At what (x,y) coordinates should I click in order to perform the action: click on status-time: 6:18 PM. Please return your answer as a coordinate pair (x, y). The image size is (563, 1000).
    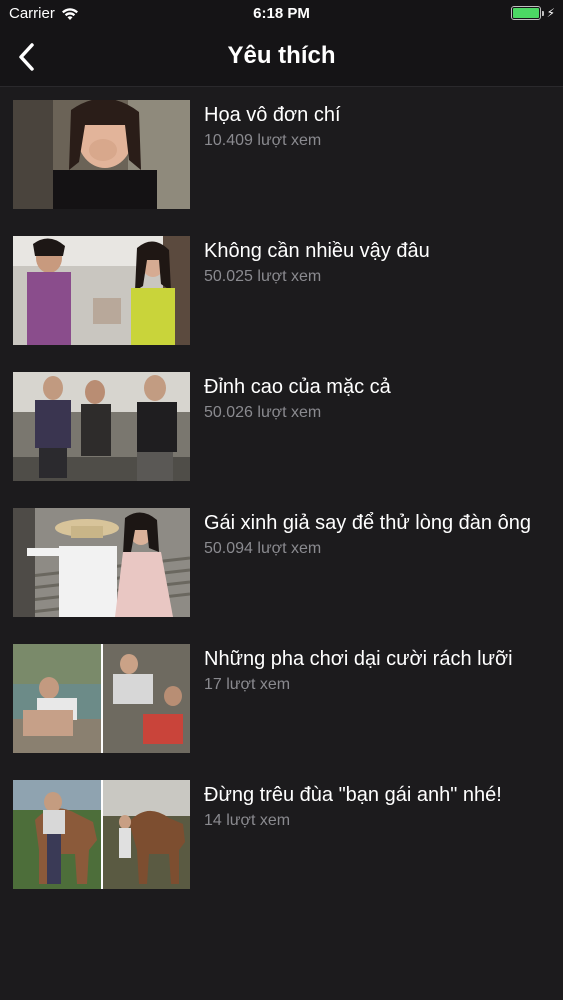
    Looking at the image, I should click on (281, 13).